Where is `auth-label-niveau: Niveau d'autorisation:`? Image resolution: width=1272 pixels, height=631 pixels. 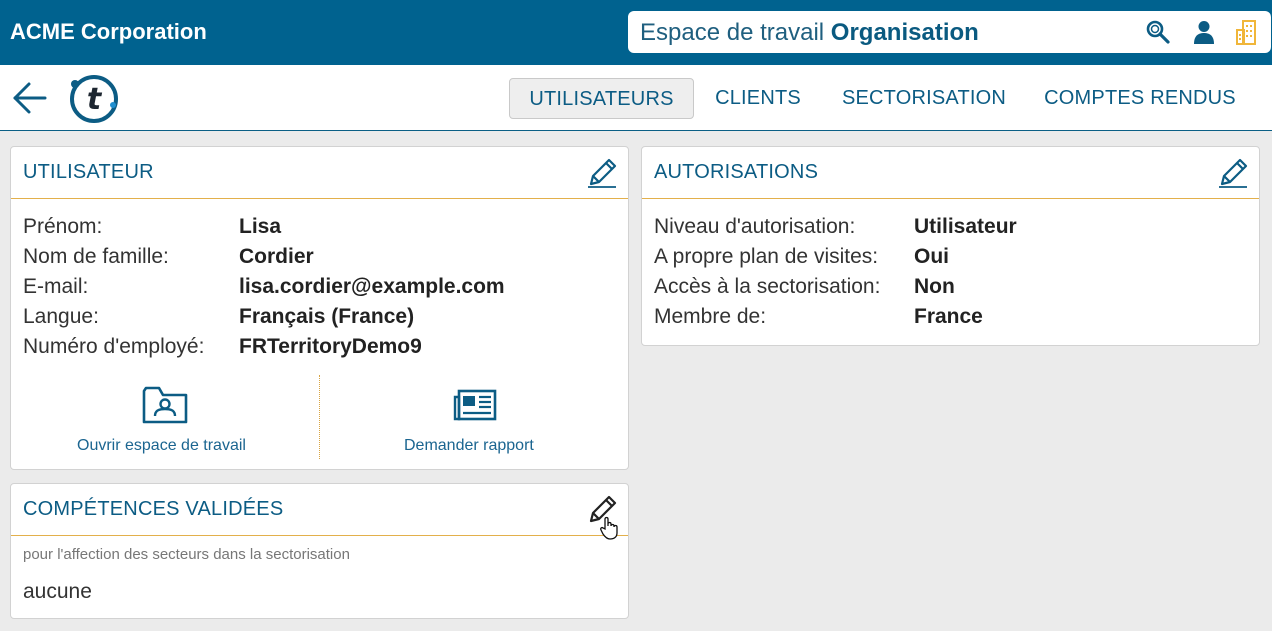 auth-label-niveau: Niveau d'autorisation: is located at coordinates (755, 226).